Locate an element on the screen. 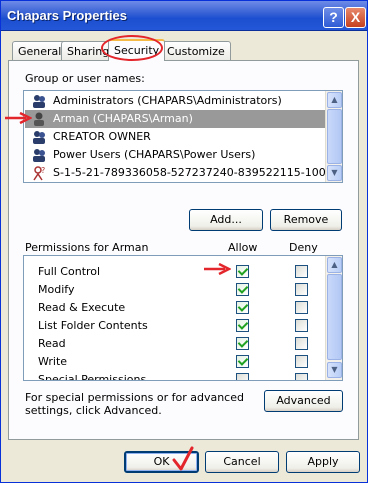 The width and height of the screenshot is (368, 483). group-label: Group or user names: is located at coordinates (85, 78).